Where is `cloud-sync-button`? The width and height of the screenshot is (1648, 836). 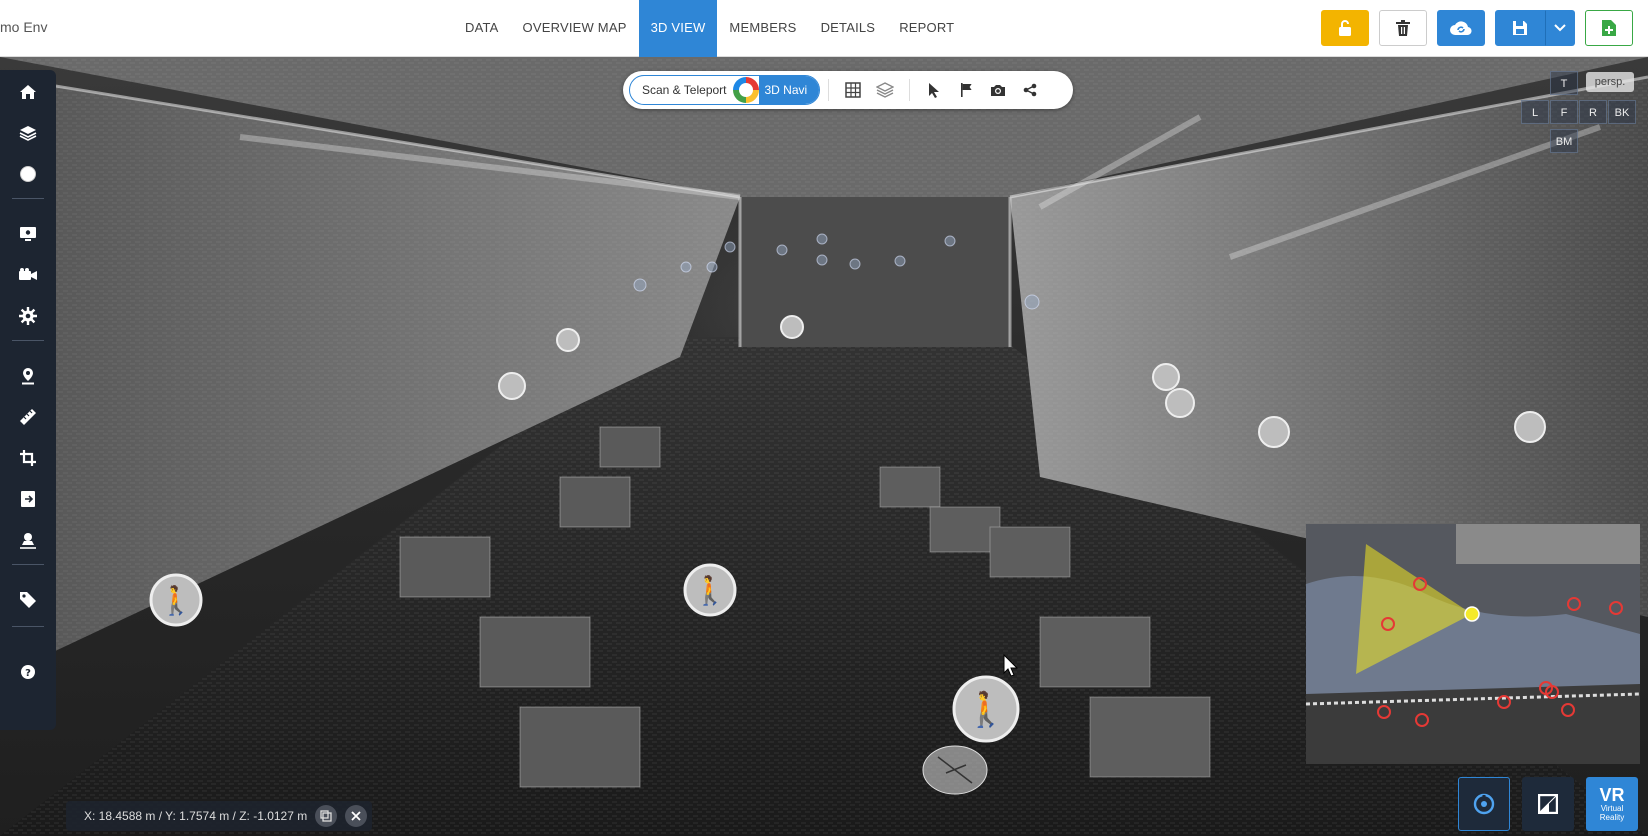
cloud-sync-button is located at coordinates (1461, 28).